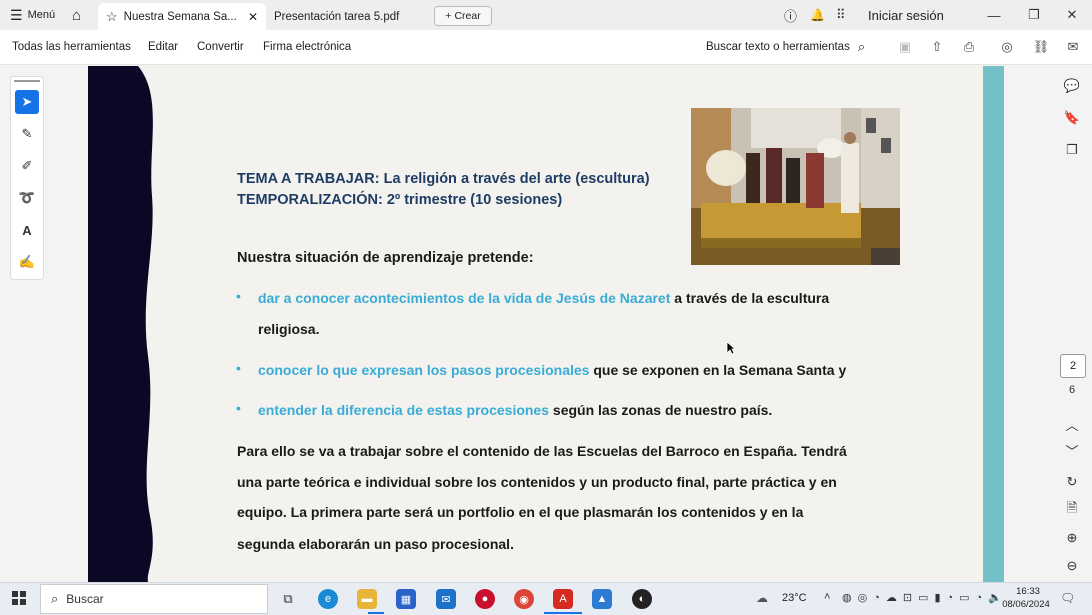  I want to click on close-window-icon: ✕, so click(1072, 15).